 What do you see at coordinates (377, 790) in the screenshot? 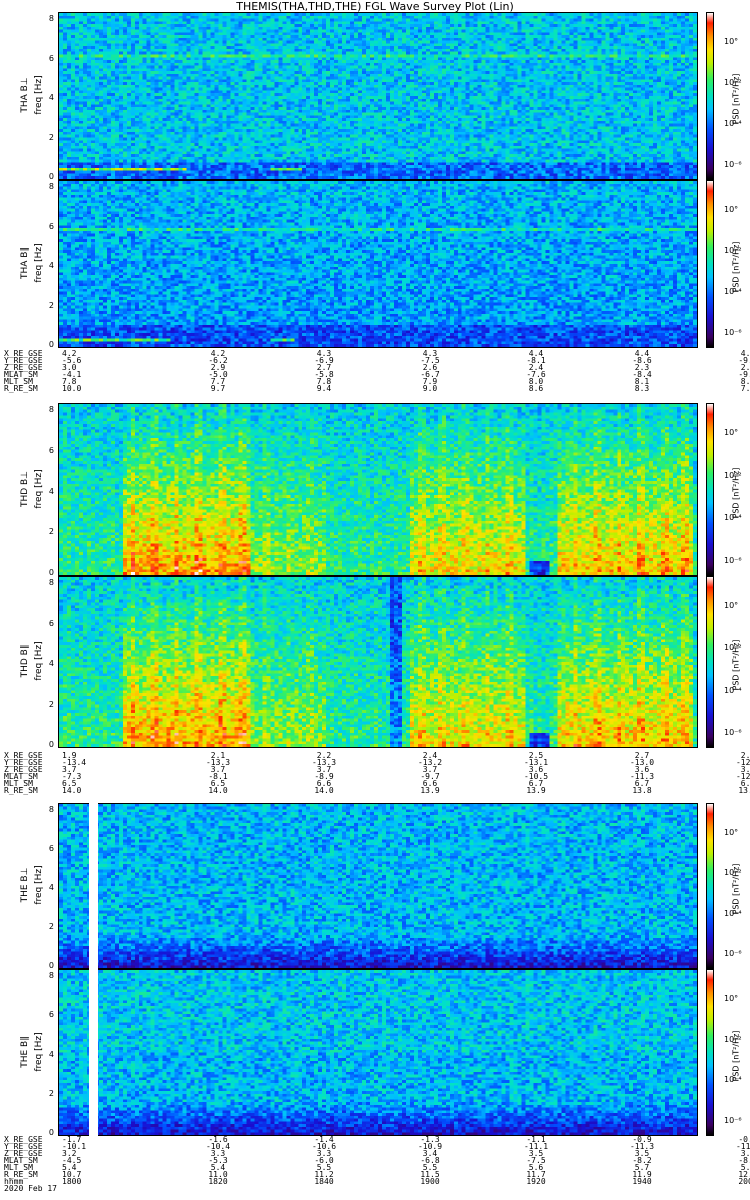
I see `orbit-row: R_RE_SM 14.0 14.0 14.0 13.9 13.9 13.8 13.7` at bounding box center [377, 790].